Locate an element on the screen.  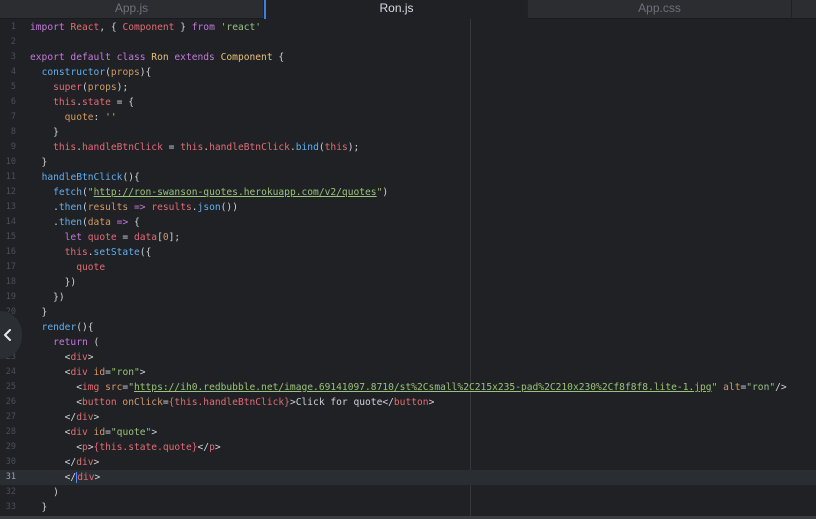
code-token: React is located at coordinates (85, 27).